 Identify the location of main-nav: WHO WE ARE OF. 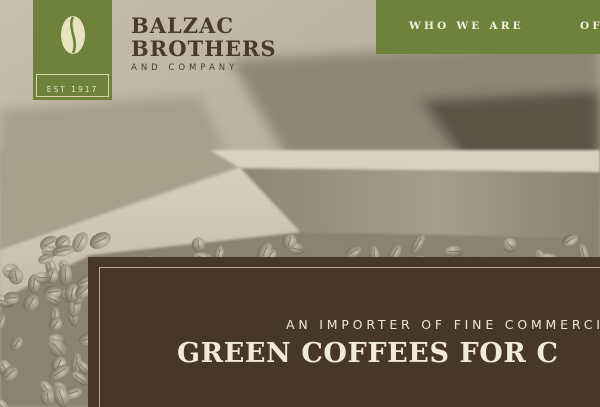
(488, 27).